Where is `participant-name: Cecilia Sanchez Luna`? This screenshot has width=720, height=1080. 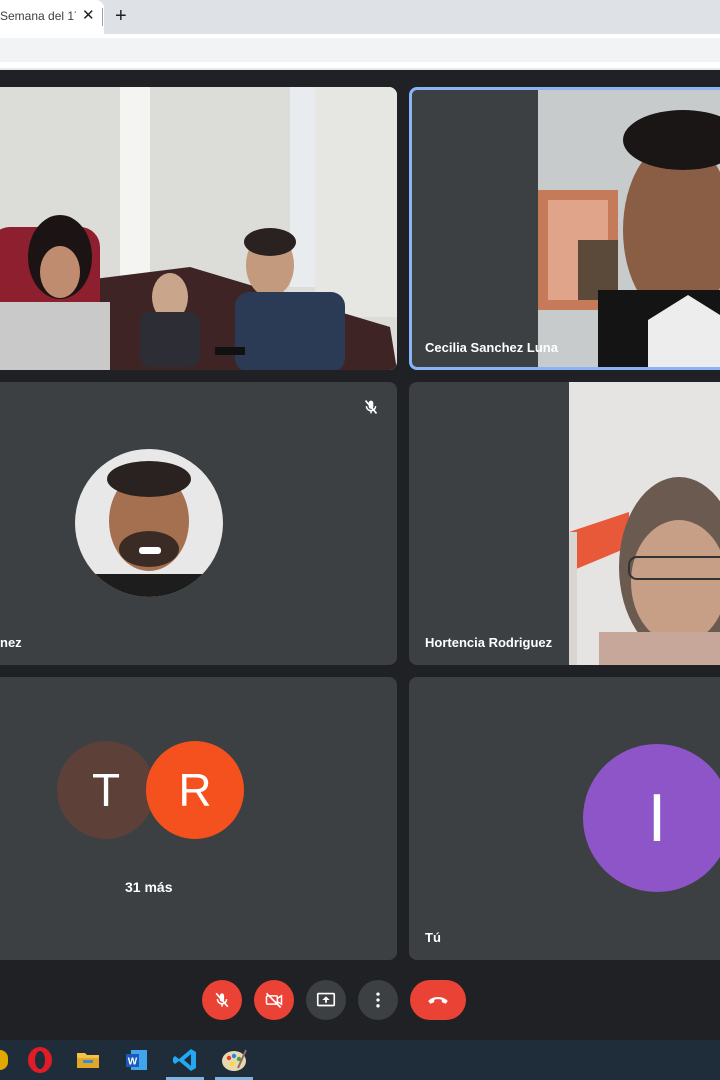
participant-name: Cecilia Sanchez Luna is located at coordinates (491, 347).